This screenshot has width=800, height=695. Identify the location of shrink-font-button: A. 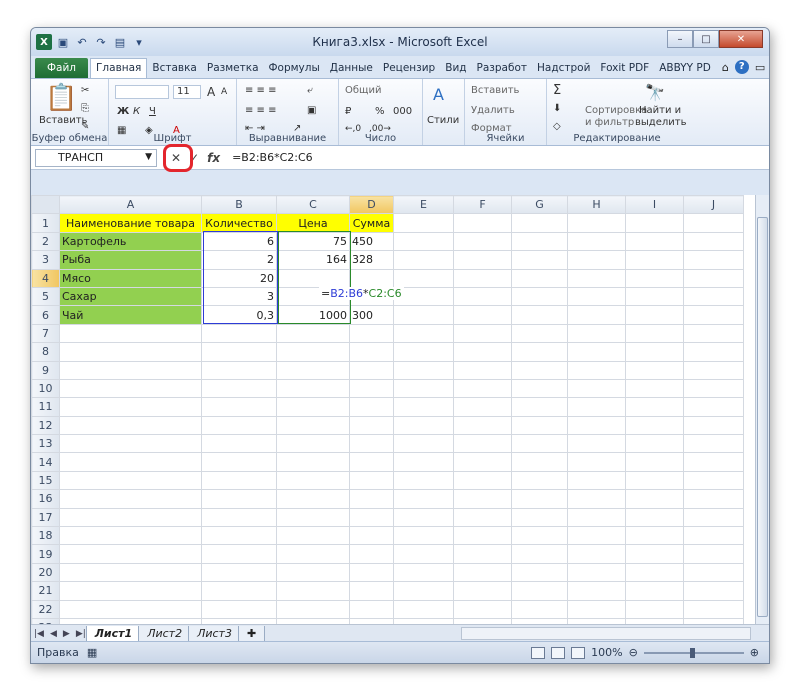
(224, 92).